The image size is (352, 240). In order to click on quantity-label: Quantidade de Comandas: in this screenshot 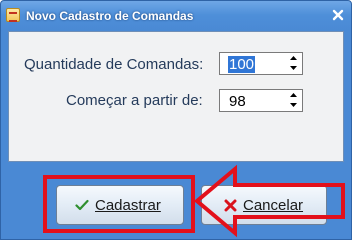, I will do `click(114, 64)`.